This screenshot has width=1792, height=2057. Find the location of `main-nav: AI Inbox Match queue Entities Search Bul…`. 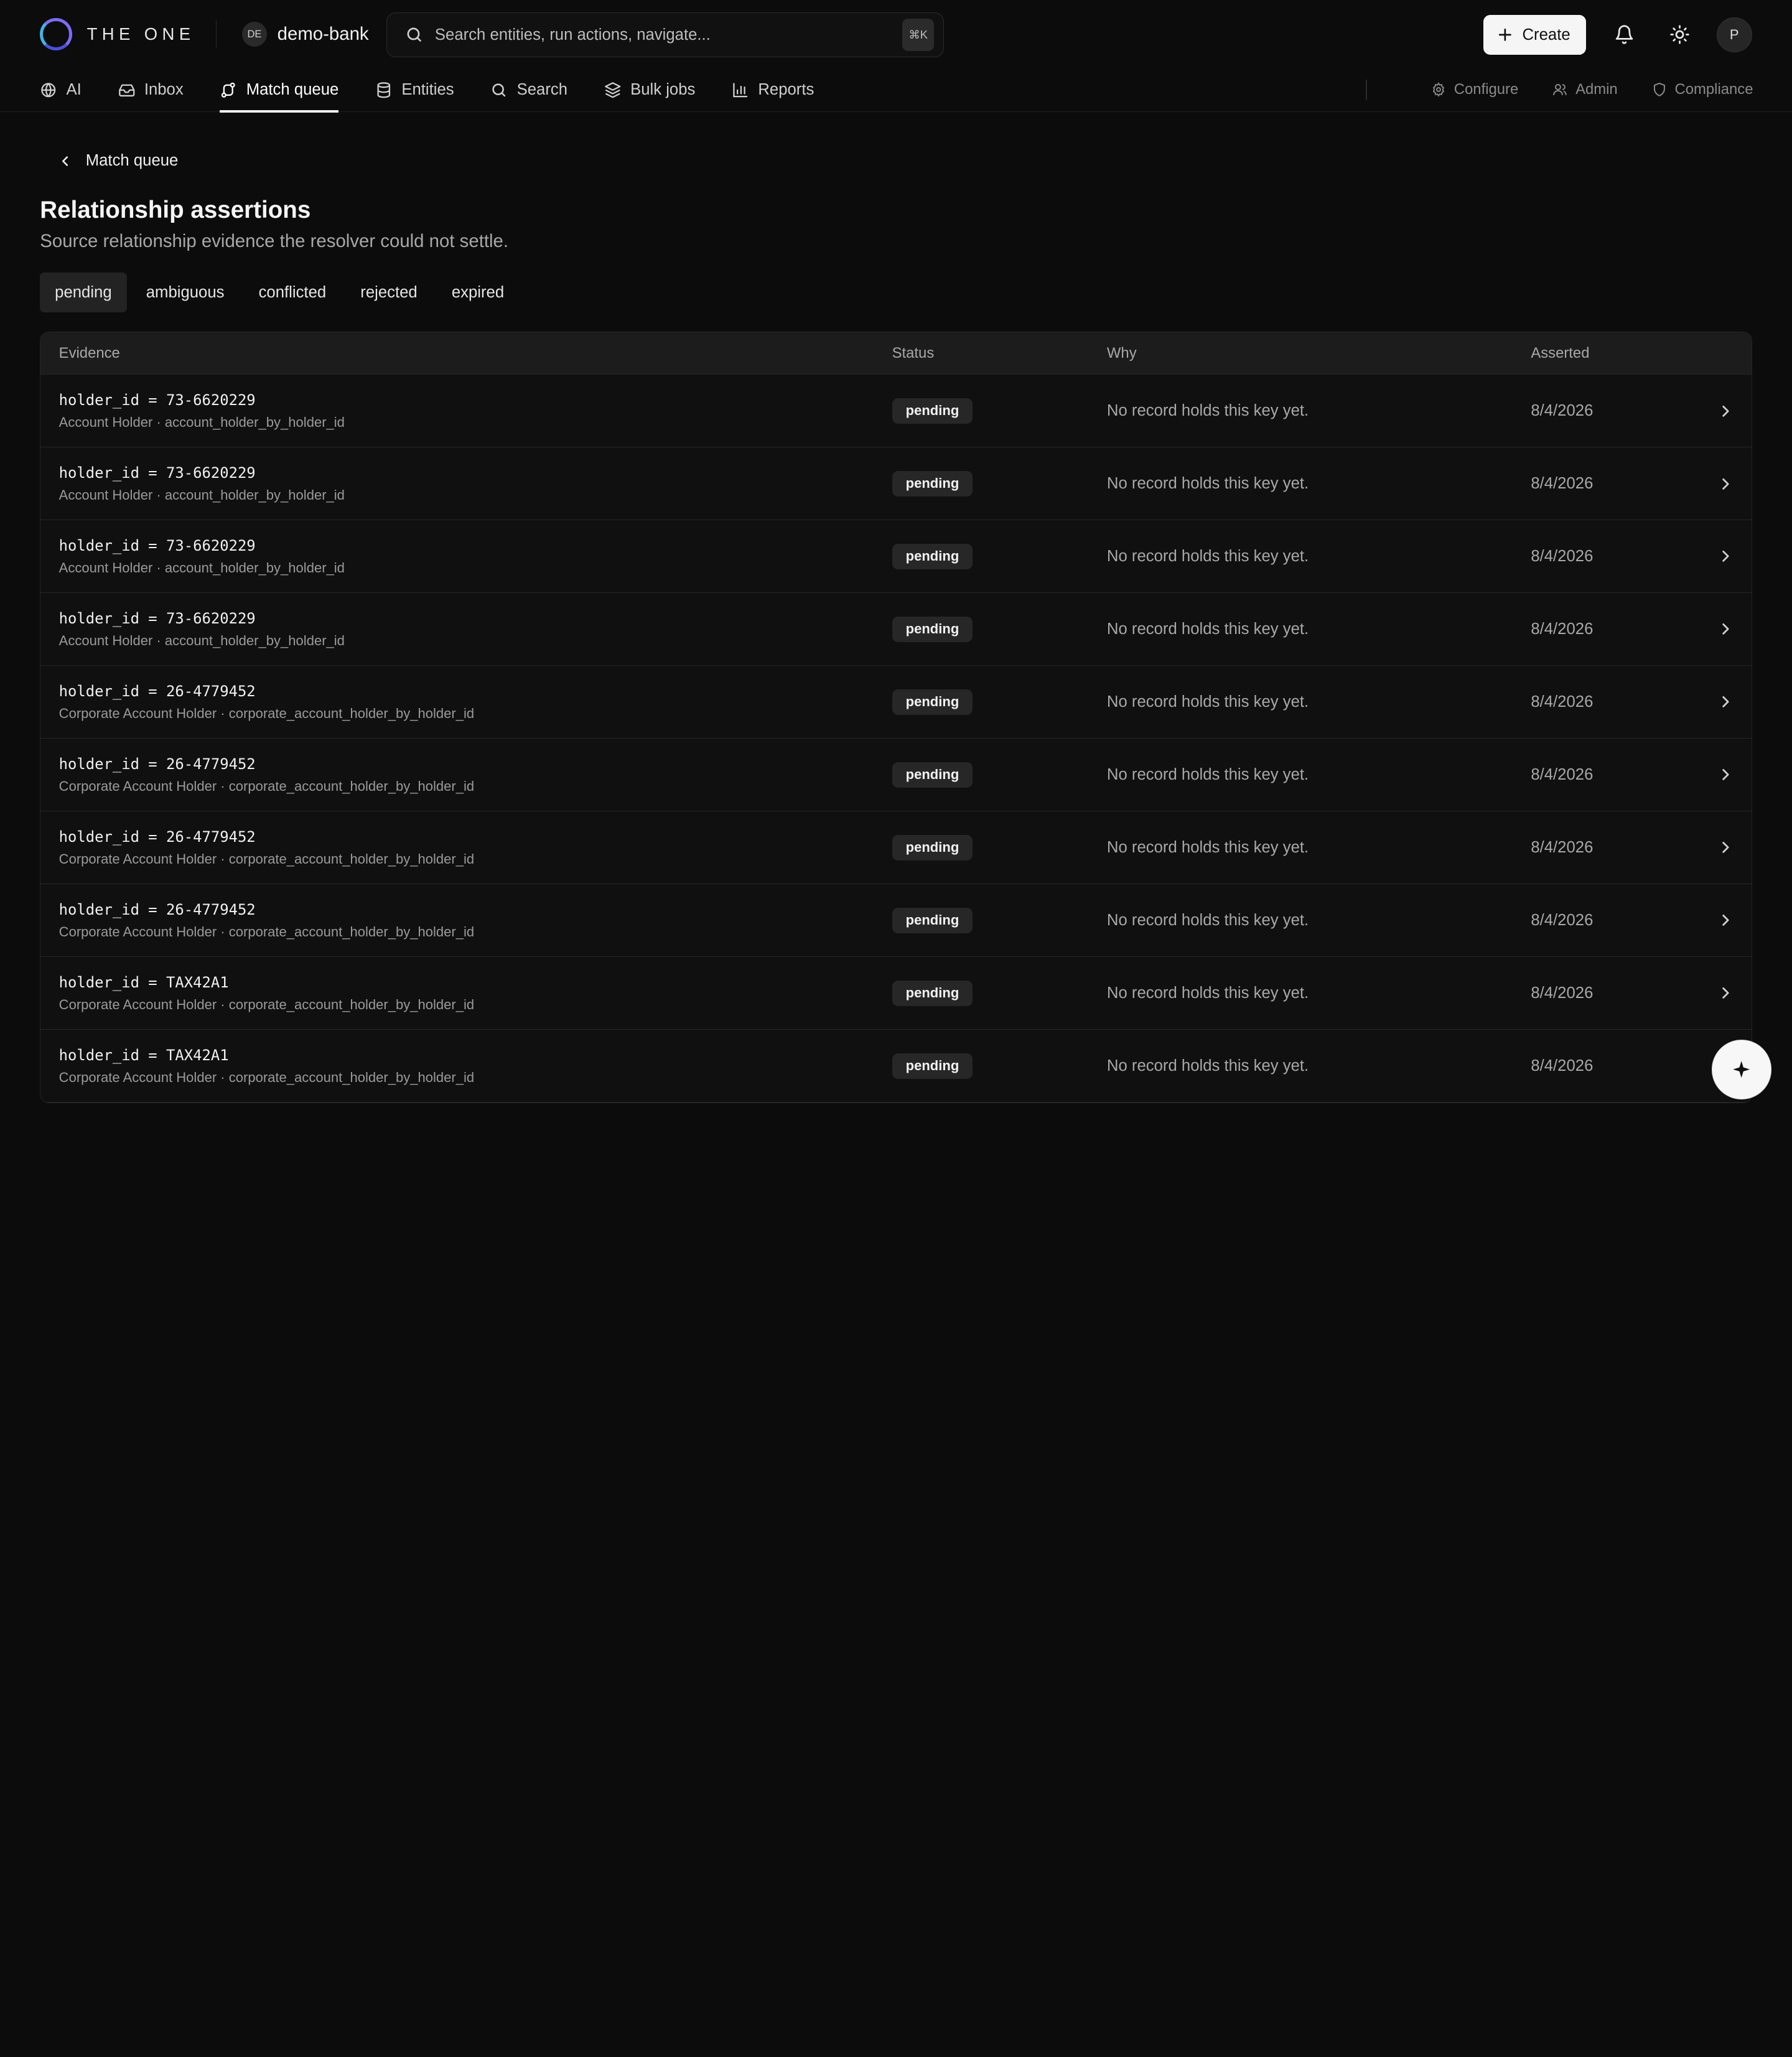

main-nav: AI Inbox Match queue Entities Search Bul… is located at coordinates (896, 90).